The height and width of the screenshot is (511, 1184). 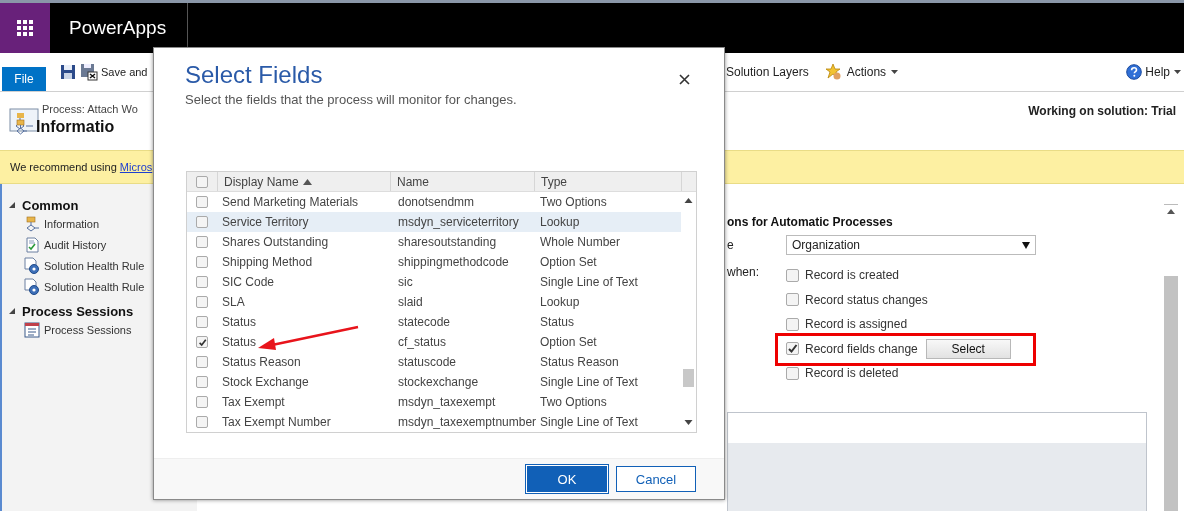 I want to click on command-button: Solution Layers, so click(x=767, y=72).